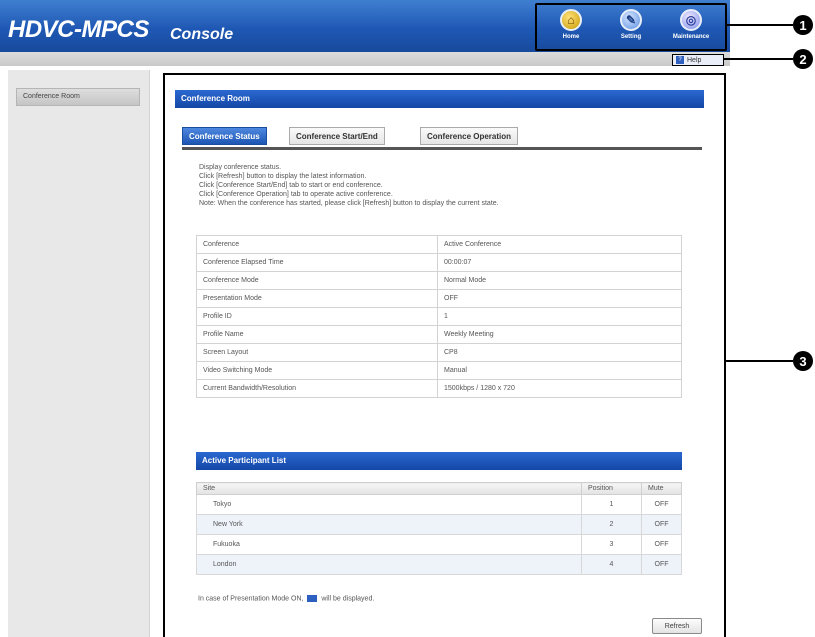 The width and height of the screenshot is (815, 637). I want to click on status-value: CP8, so click(559, 352).